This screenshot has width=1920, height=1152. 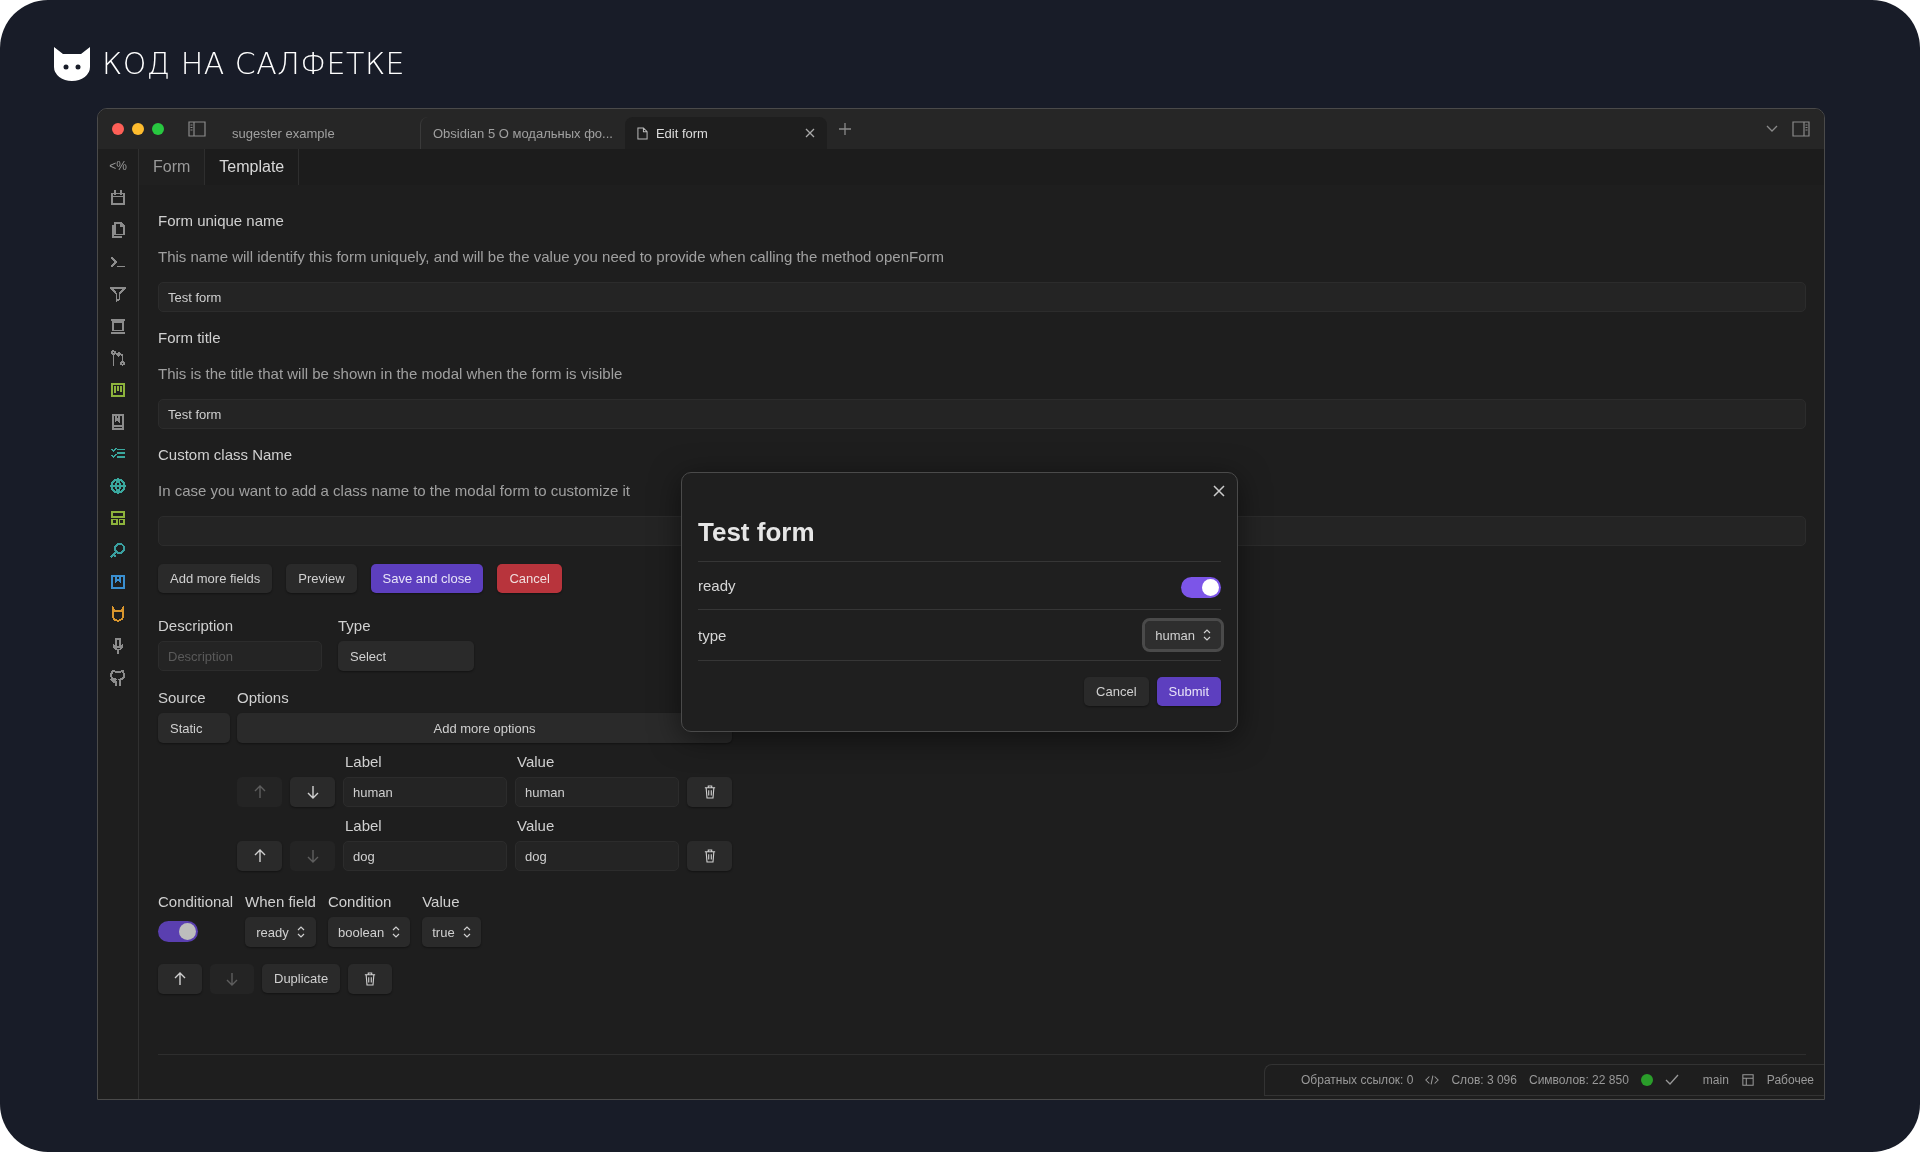 What do you see at coordinates (263, 697) in the screenshot?
I see `field-label: Options` at bounding box center [263, 697].